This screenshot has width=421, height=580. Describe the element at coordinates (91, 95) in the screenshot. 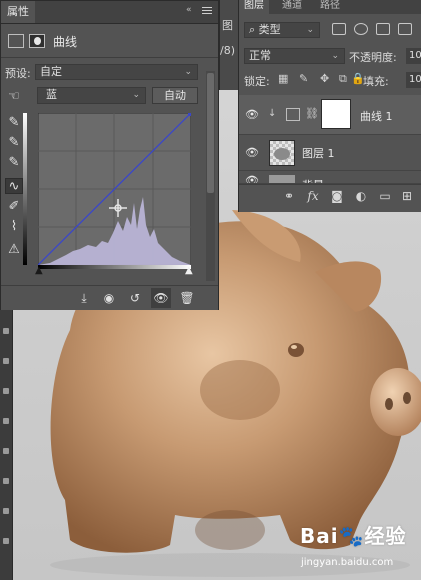

I see `channel-dropdown: 蓝 ⌄` at that location.